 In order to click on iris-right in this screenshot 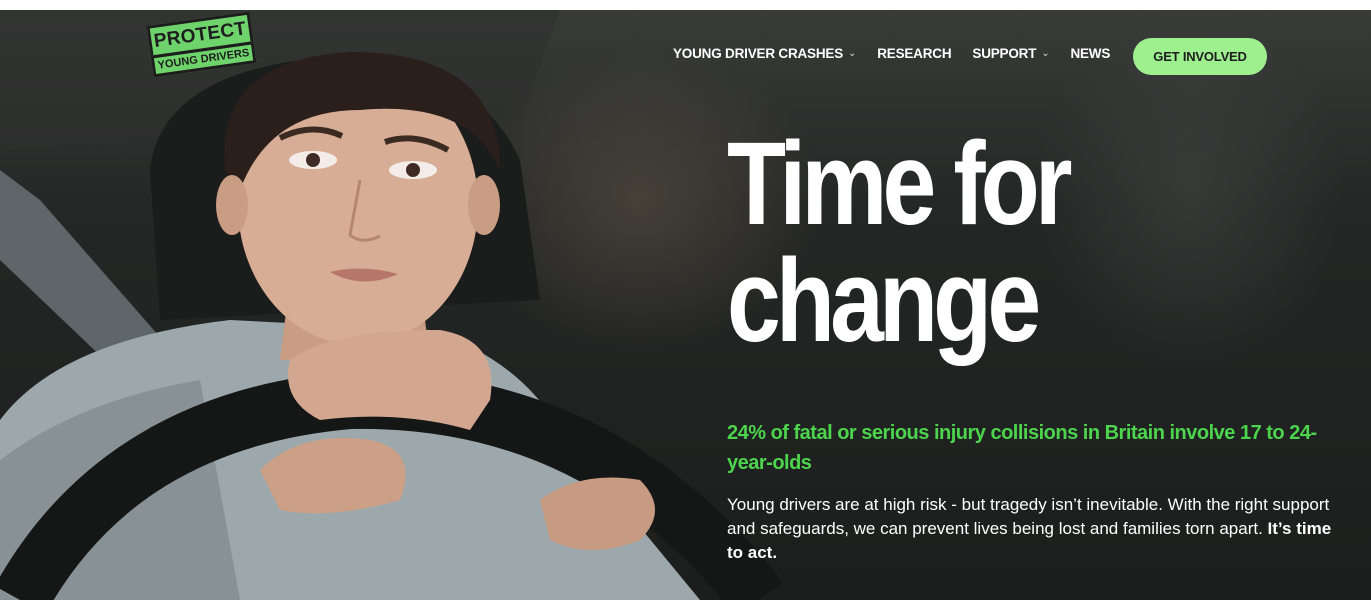, I will do `click(413, 170)`.